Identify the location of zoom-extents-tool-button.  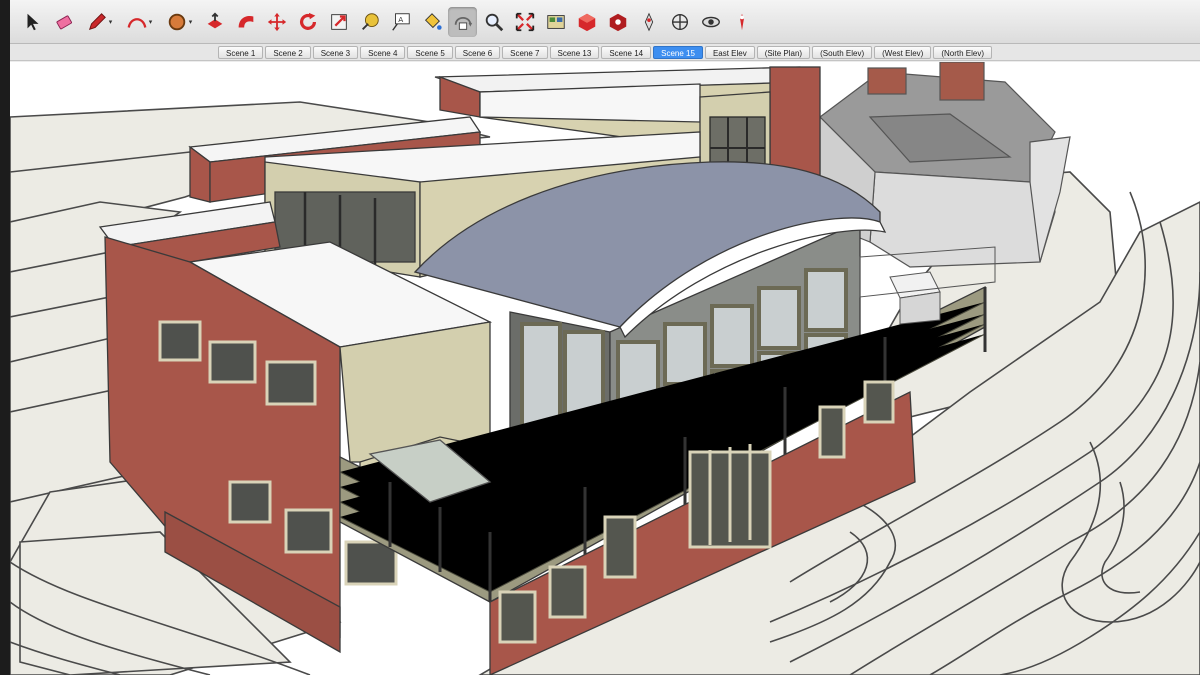
(524, 22).